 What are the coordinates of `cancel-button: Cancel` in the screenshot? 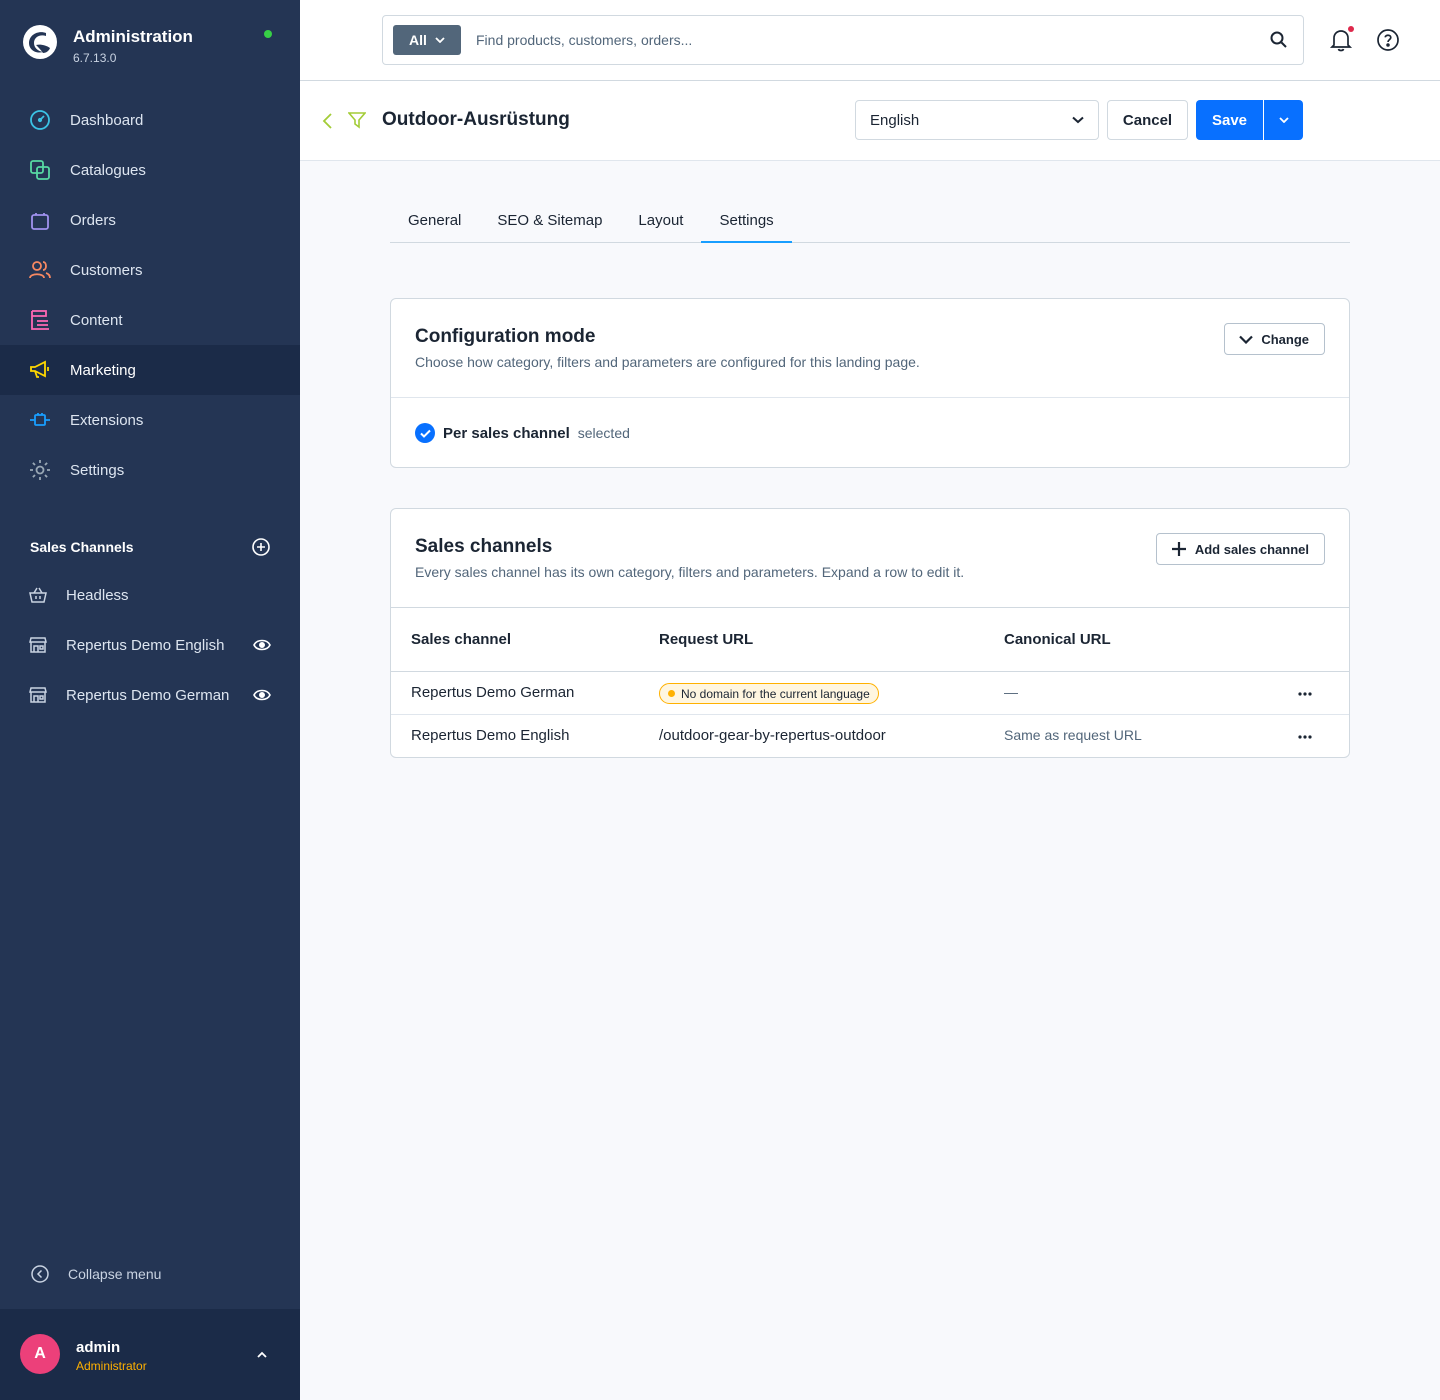 It's located at (1147, 120).